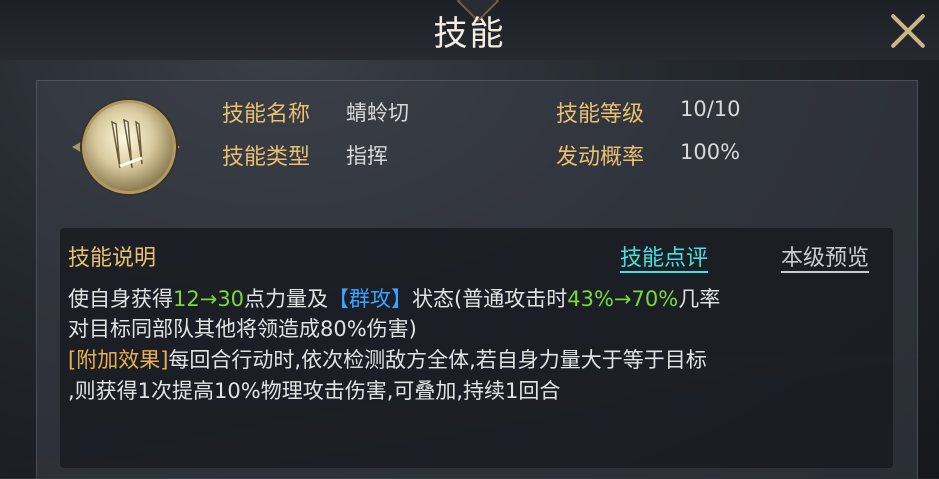 The height and width of the screenshot is (479, 939). What do you see at coordinates (600, 114) in the screenshot?
I see `skill-level-label: 技能等级` at bounding box center [600, 114].